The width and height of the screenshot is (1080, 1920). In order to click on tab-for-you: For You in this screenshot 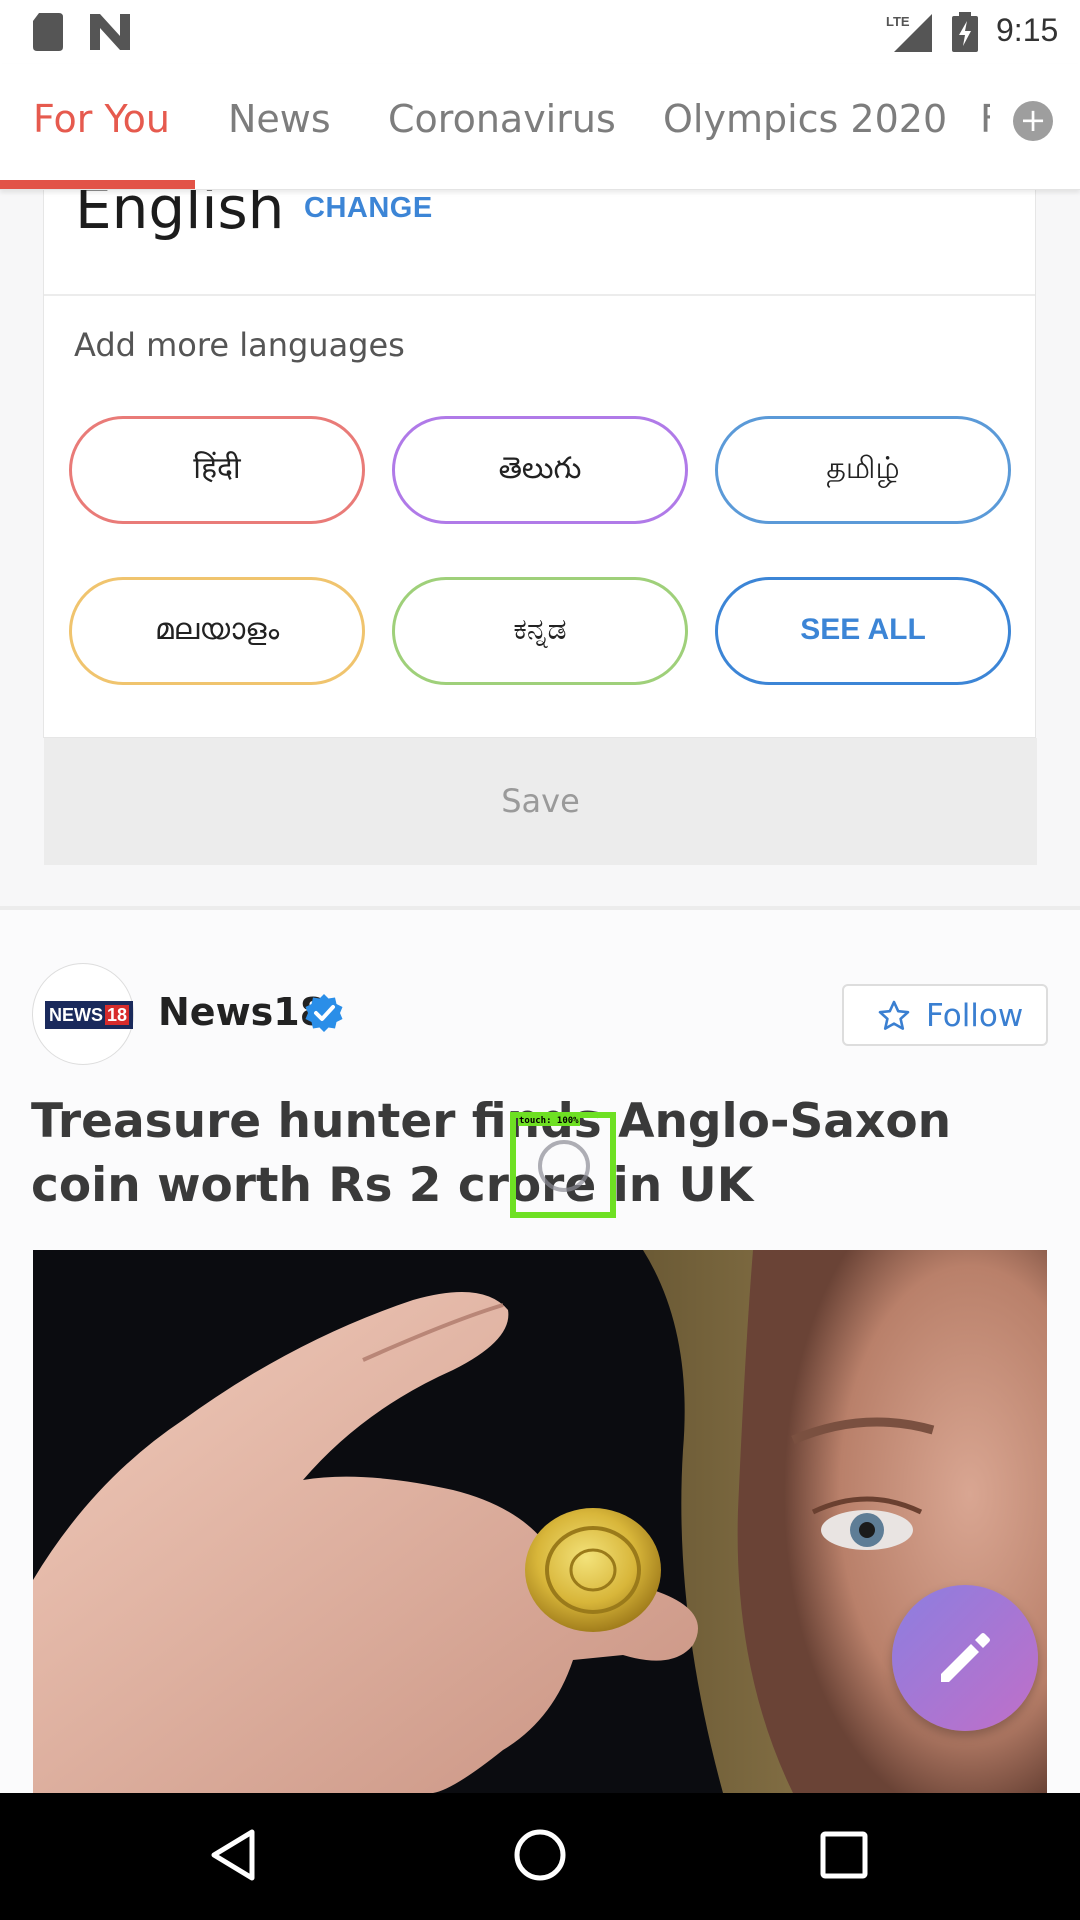, I will do `click(101, 119)`.